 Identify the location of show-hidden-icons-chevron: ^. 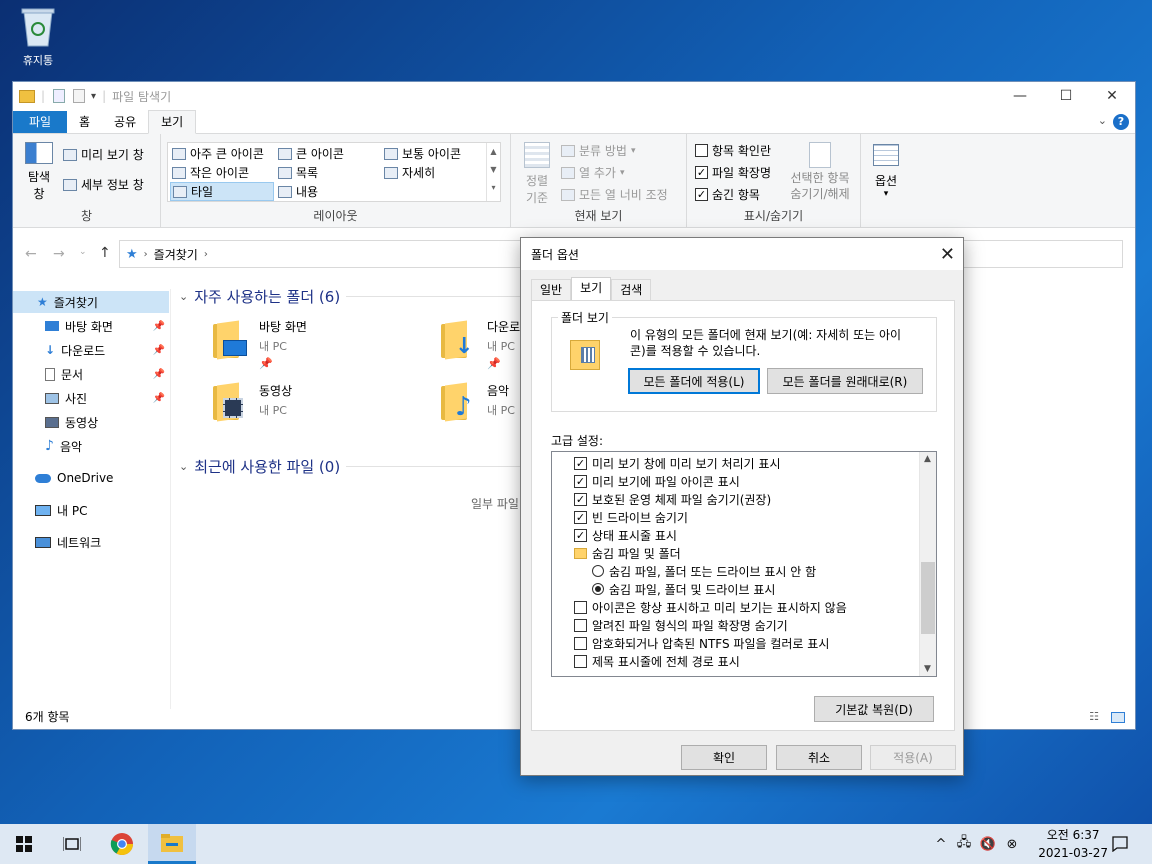
(941, 844).